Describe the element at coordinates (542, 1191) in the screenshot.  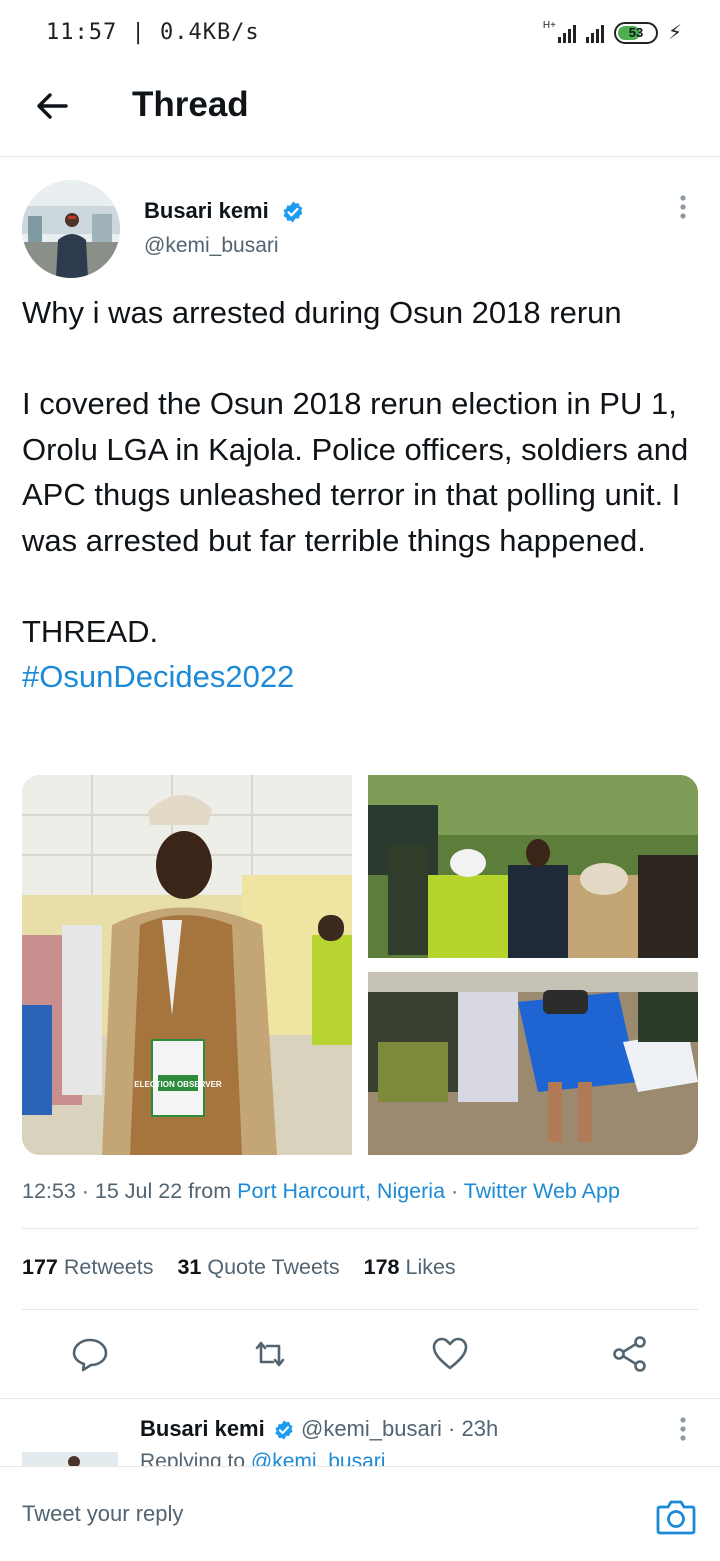
I see `source-link: Twitter Web App` at that location.